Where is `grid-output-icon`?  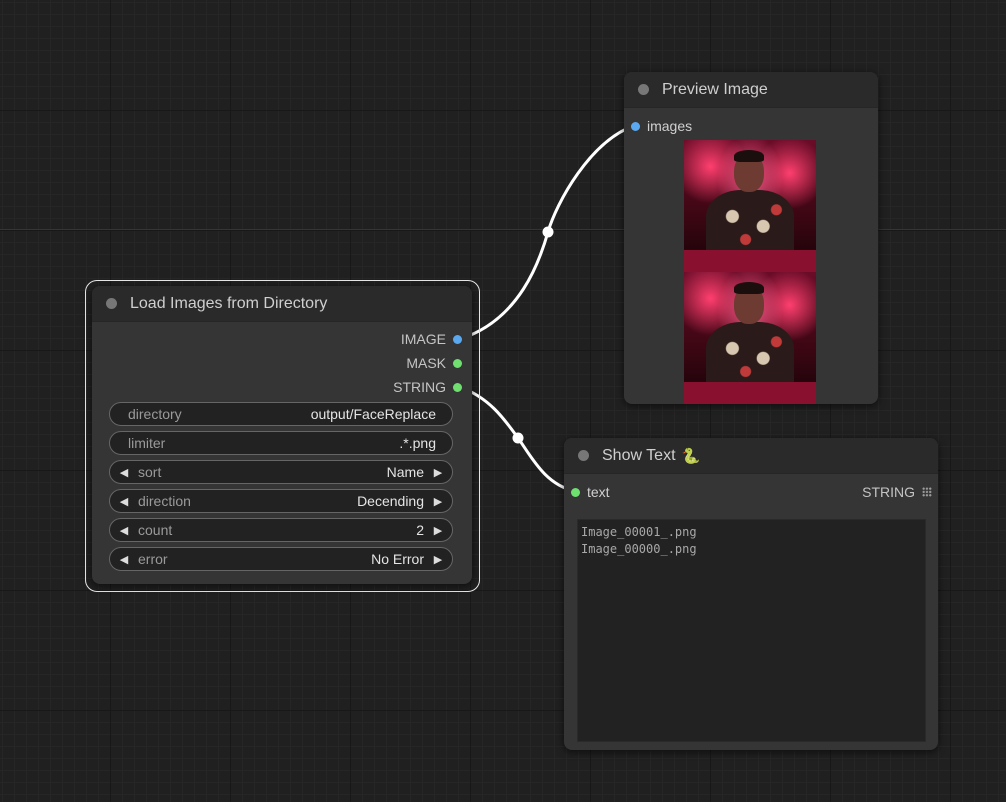
grid-output-icon is located at coordinates (927, 492).